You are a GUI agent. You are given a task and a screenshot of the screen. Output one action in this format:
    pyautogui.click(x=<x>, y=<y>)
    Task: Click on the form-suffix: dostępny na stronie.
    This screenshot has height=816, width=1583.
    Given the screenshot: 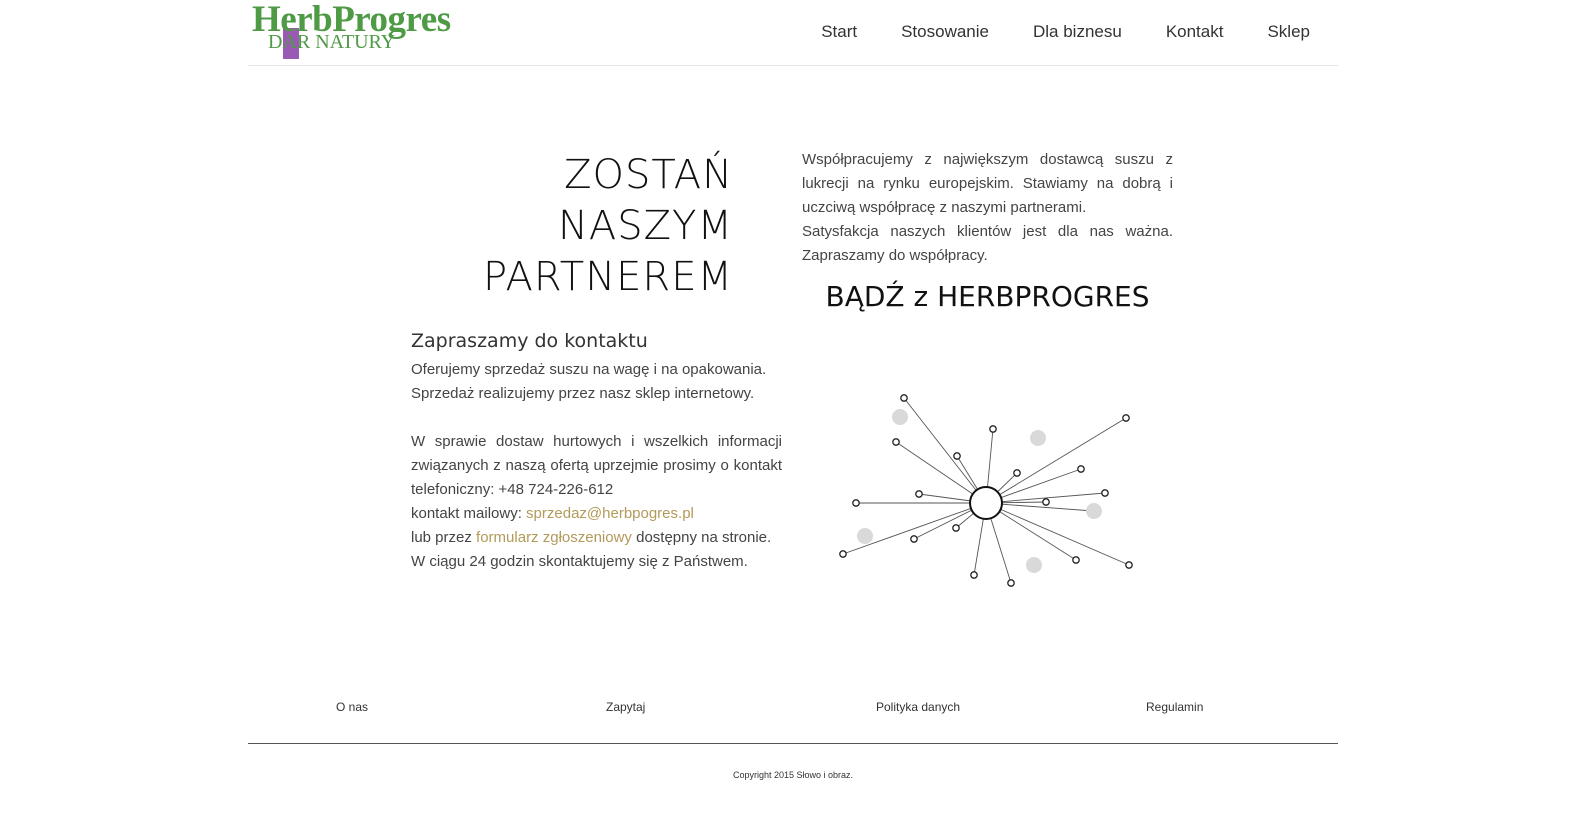 What is the action you would take?
    pyautogui.click(x=701, y=537)
    